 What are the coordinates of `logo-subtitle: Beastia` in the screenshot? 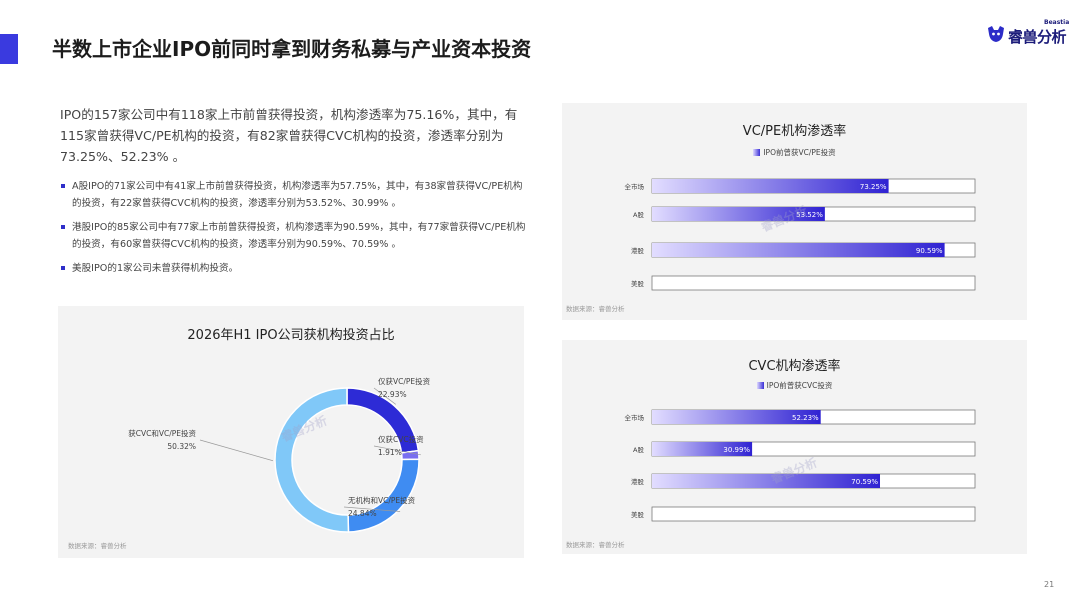 It's located at (1057, 22).